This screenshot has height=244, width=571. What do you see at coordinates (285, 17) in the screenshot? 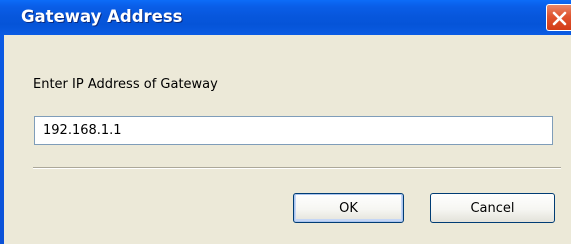
I see `title-bar: Gateway Address` at bounding box center [285, 17].